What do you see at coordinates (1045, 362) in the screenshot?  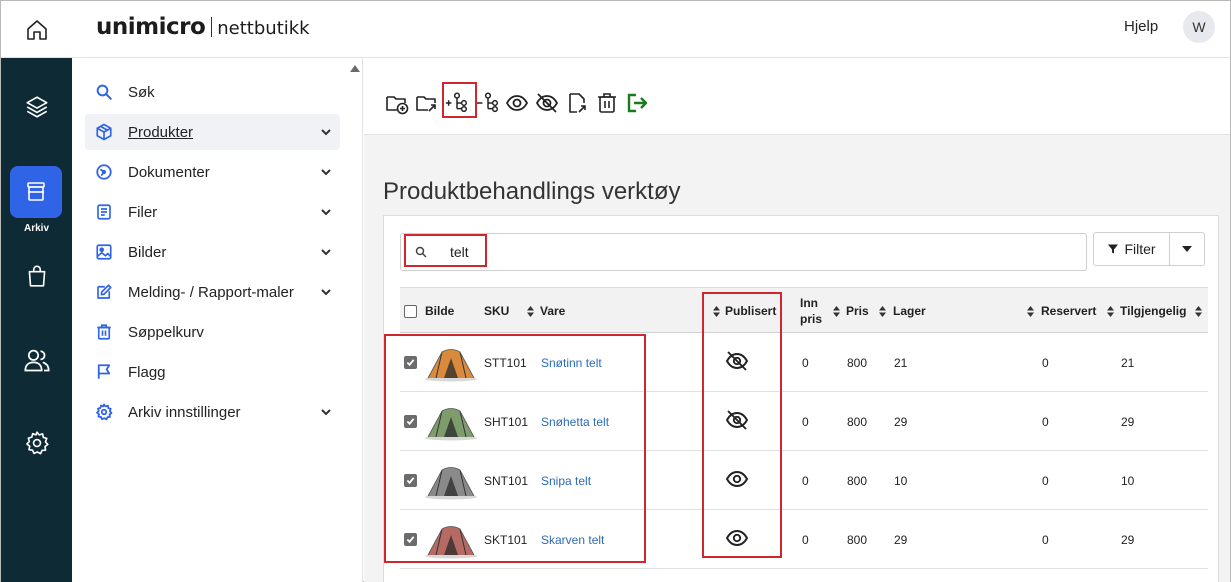 I see `reservert-cell: 0` at bounding box center [1045, 362].